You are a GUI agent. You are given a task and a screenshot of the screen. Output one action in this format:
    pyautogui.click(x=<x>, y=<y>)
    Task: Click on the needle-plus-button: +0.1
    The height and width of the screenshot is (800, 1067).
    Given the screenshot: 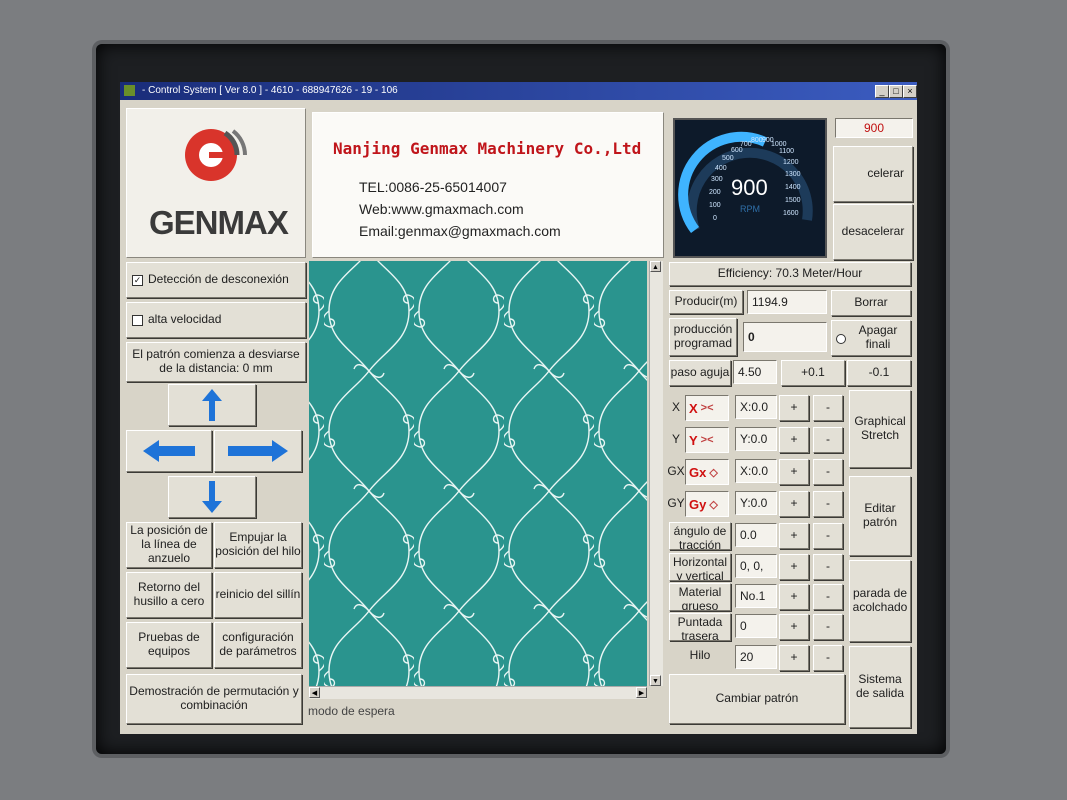 What is the action you would take?
    pyautogui.click(x=813, y=373)
    